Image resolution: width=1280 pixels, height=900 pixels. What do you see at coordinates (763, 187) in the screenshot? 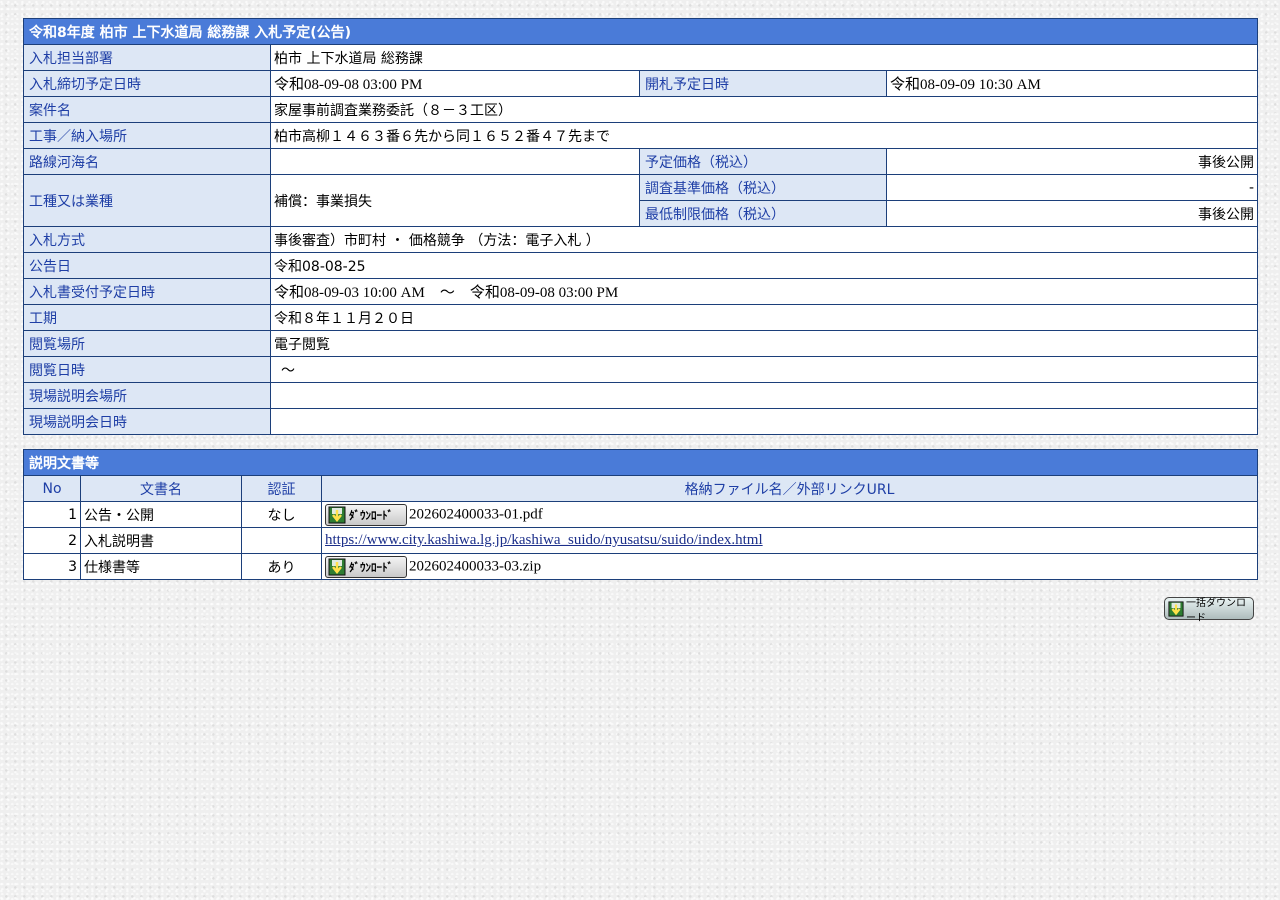
I see `base-price-label: 調査基準価格（税込）` at bounding box center [763, 187].